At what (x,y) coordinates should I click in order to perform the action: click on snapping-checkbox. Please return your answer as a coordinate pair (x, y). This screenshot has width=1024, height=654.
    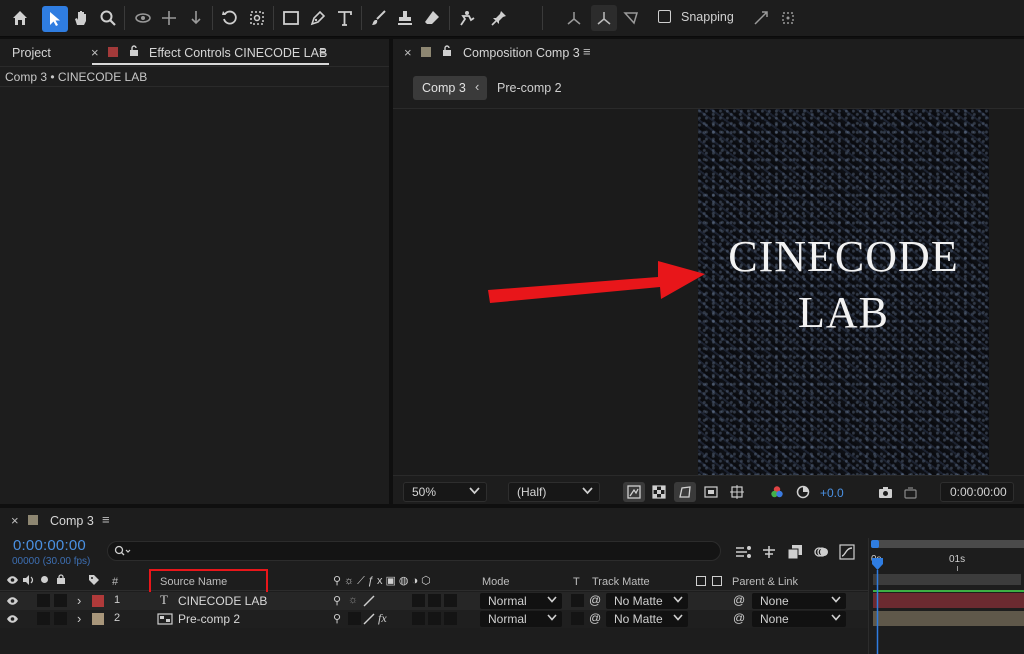
    Looking at the image, I should click on (664, 16).